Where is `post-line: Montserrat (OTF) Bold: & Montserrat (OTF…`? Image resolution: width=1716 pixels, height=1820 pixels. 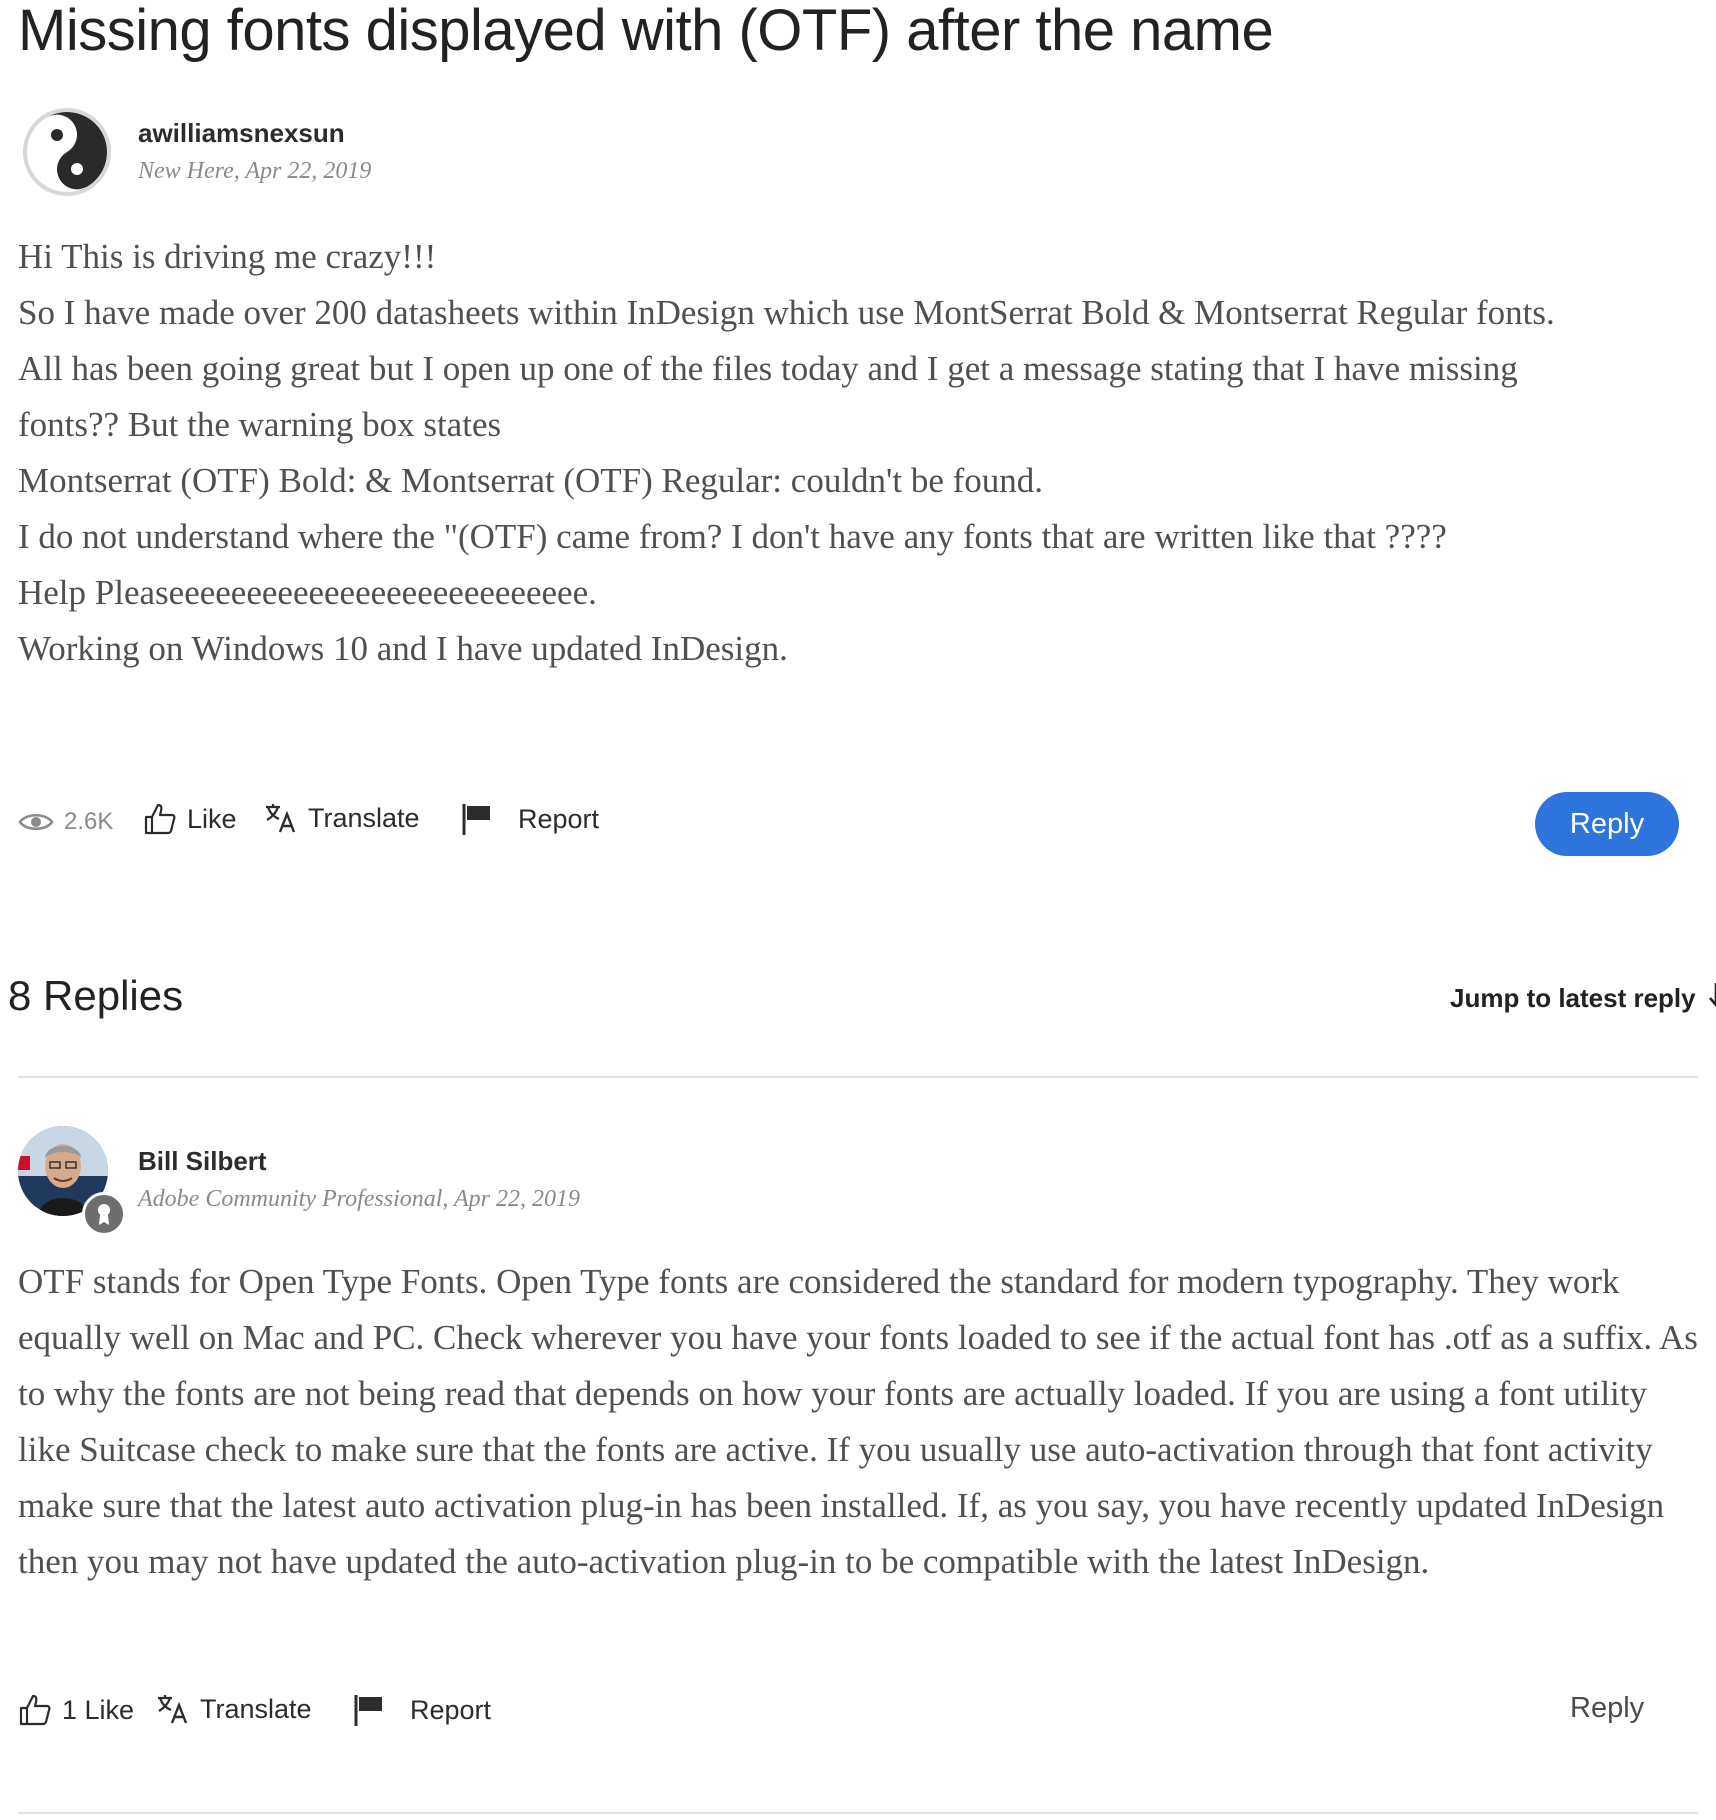
post-line: Montserrat (OTF) Bold: & Montserrat (OTF… is located at coordinates (531, 480).